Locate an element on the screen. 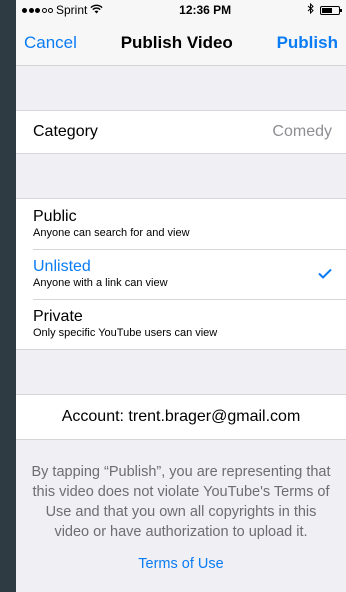 The height and width of the screenshot is (592, 346). category-value: Comedy is located at coordinates (302, 131).